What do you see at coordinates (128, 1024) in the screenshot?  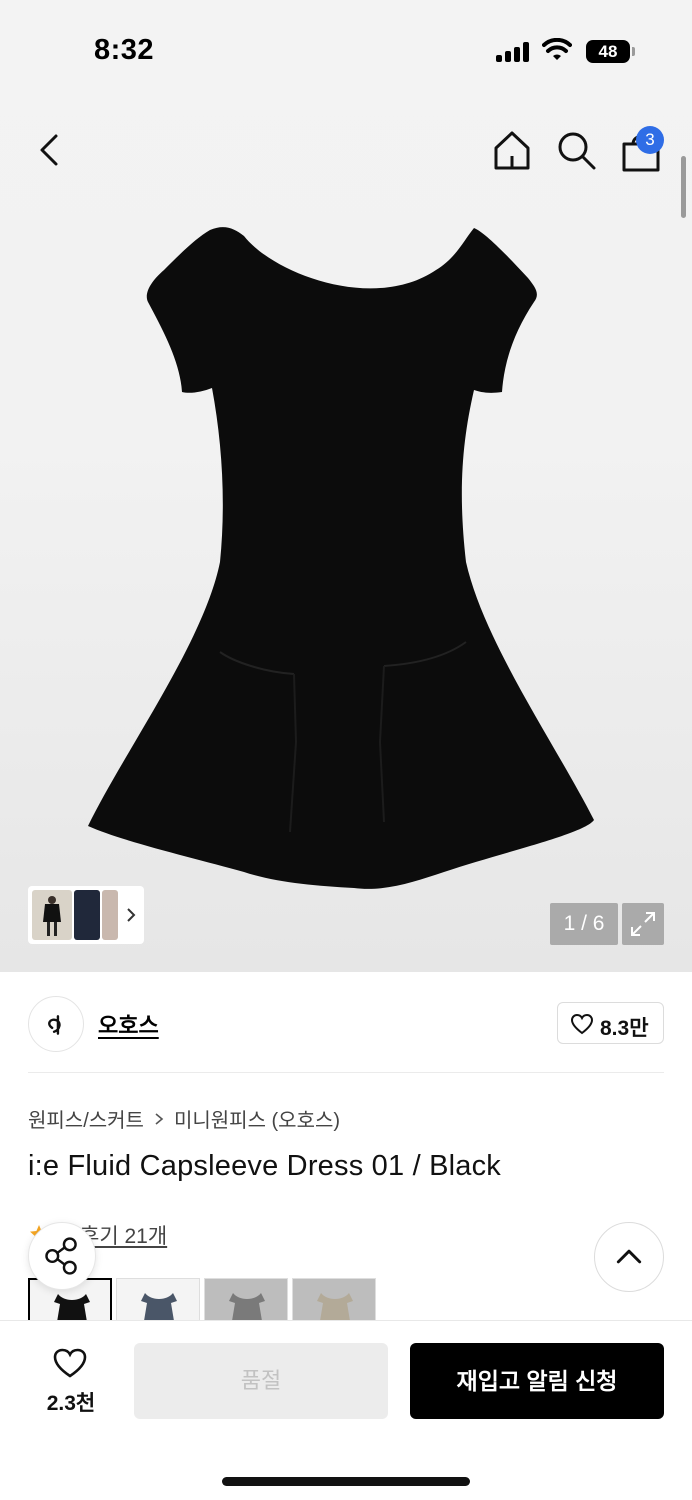 I see `brand-name: 오호스` at bounding box center [128, 1024].